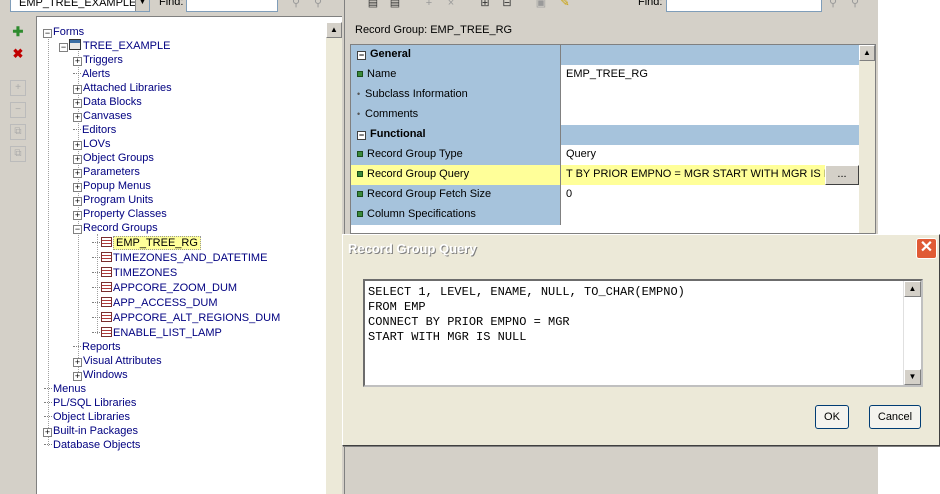 This screenshot has width=940, height=494. What do you see at coordinates (507, 5) in the screenshot?
I see `union-icon: ⊟` at bounding box center [507, 5].